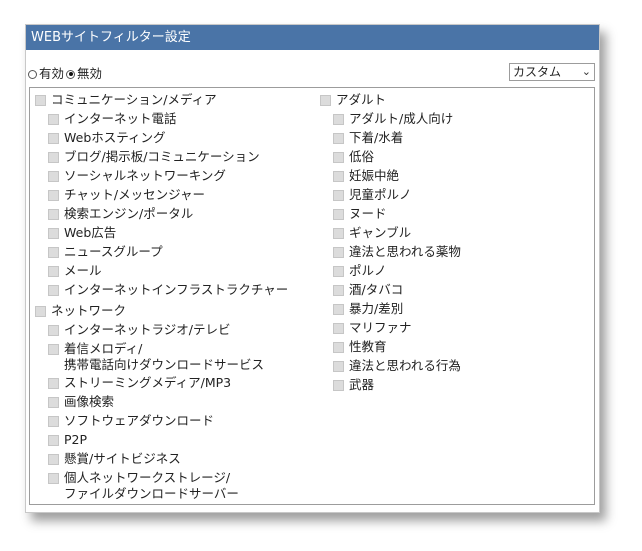 The width and height of the screenshot is (642, 551). What do you see at coordinates (147, 329) in the screenshot?
I see `subcategory-label: インターネットラジオ/テレビ` at bounding box center [147, 329].